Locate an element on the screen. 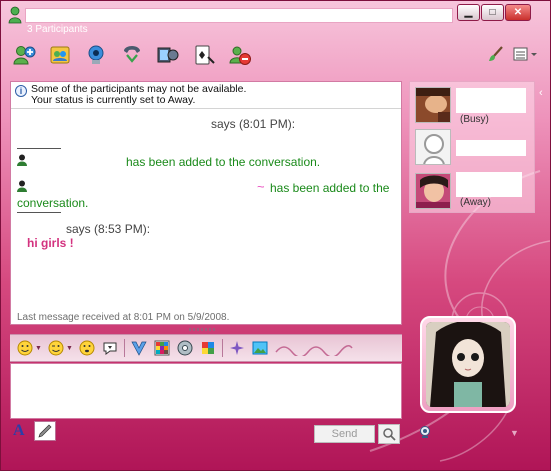 Image resolution: width=551 pixels, height=471 pixels. handwriting-mode-button is located at coordinates (45, 431).